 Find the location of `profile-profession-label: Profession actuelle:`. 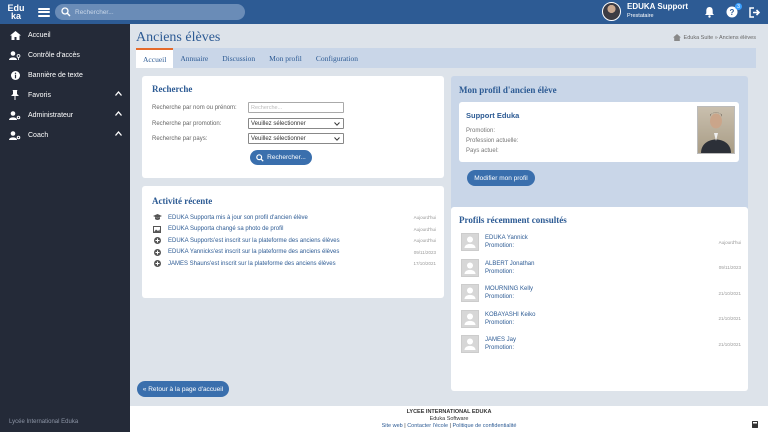

profile-profession-label: Profession actuelle: is located at coordinates (492, 141).